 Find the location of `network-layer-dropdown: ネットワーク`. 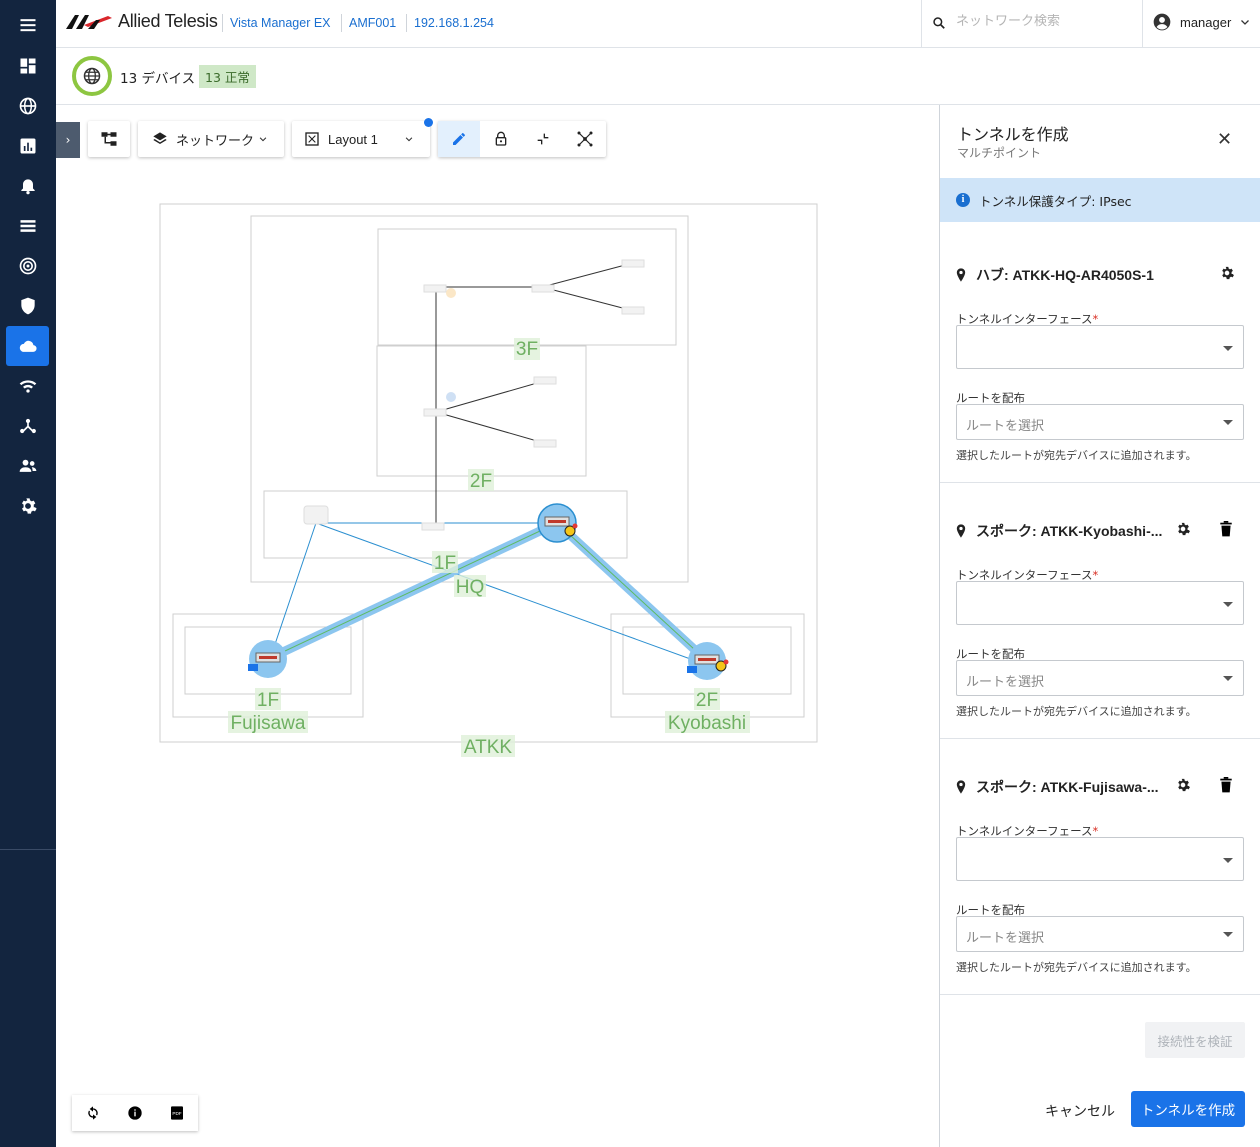

network-layer-dropdown: ネットワーク is located at coordinates (211, 139).